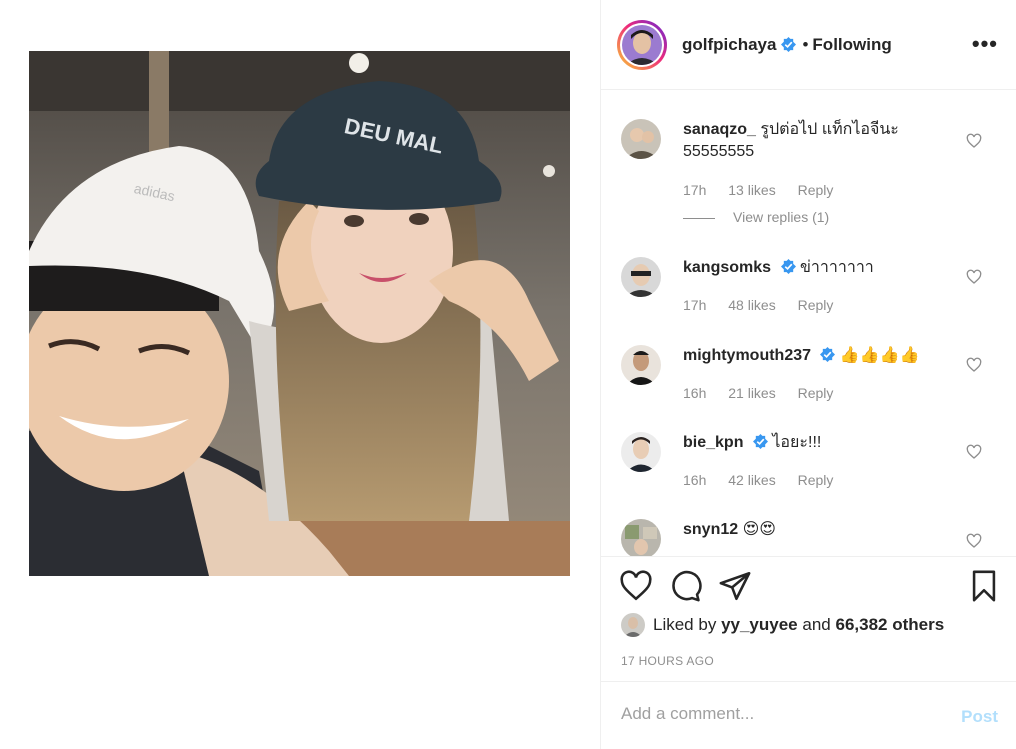  Describe the element at coordinates (985, 44) in the screenshot. I see `more-horizontal-icon: •••` at that location.